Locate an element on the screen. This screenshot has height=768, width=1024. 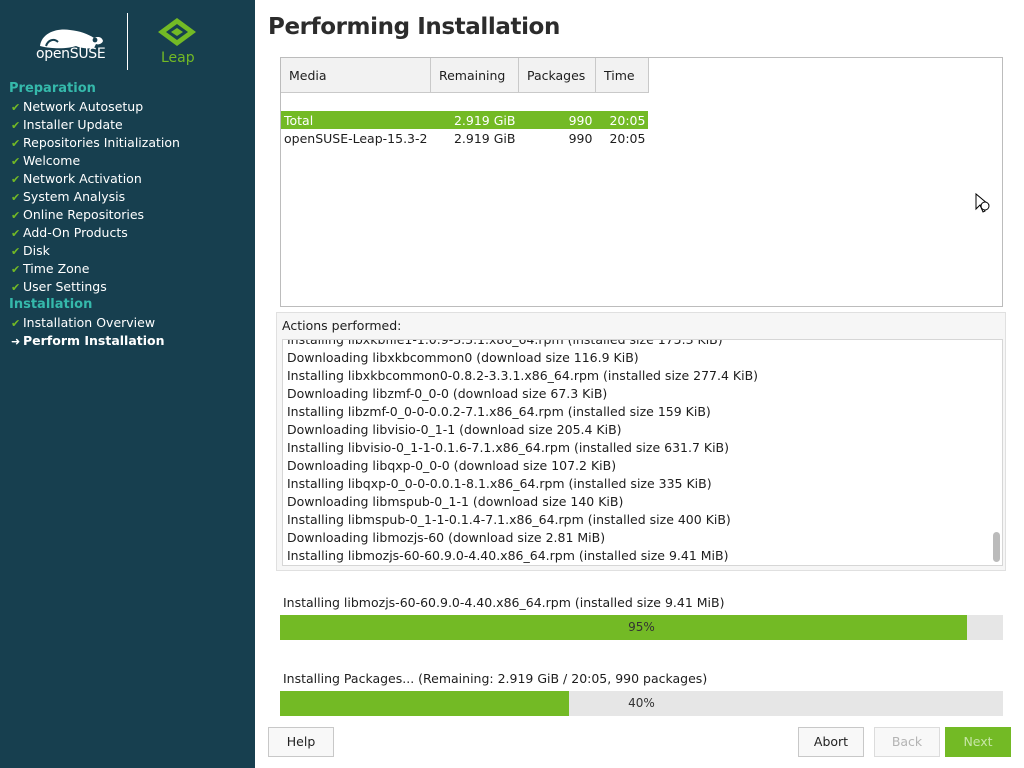
column-header-remaining: Remaining is located at coordinates (474, 75).